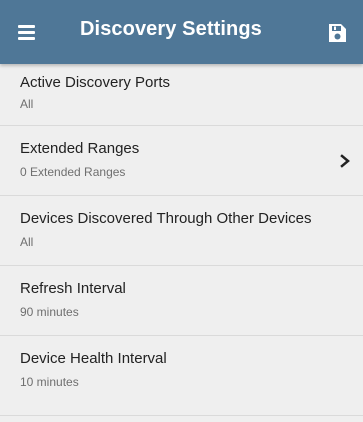 The image size is (363, 422). Describe the element at coordinates (171, 29) in the screenshot. I see `page-title: Discovery Settings` at that location.